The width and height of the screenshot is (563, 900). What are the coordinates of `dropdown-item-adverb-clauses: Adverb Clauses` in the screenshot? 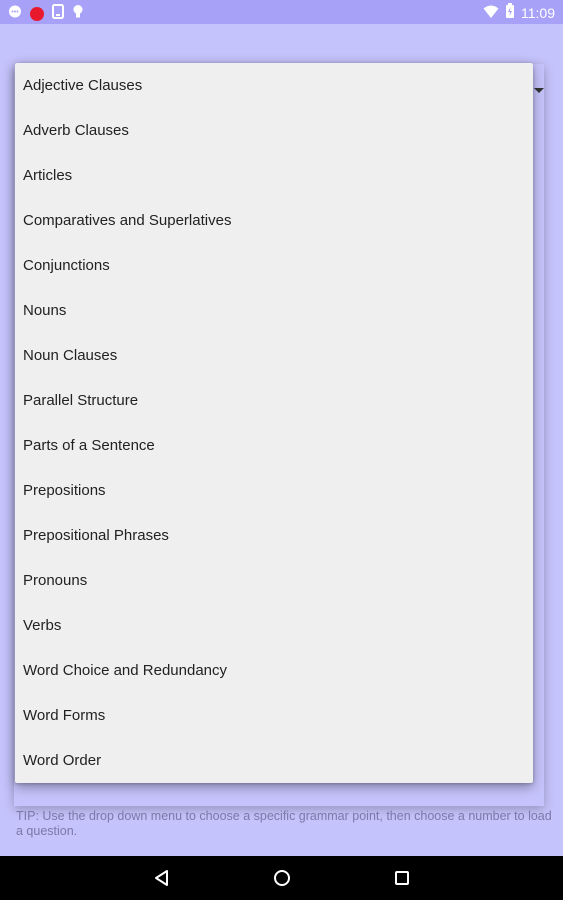 It's located at (274, 130).